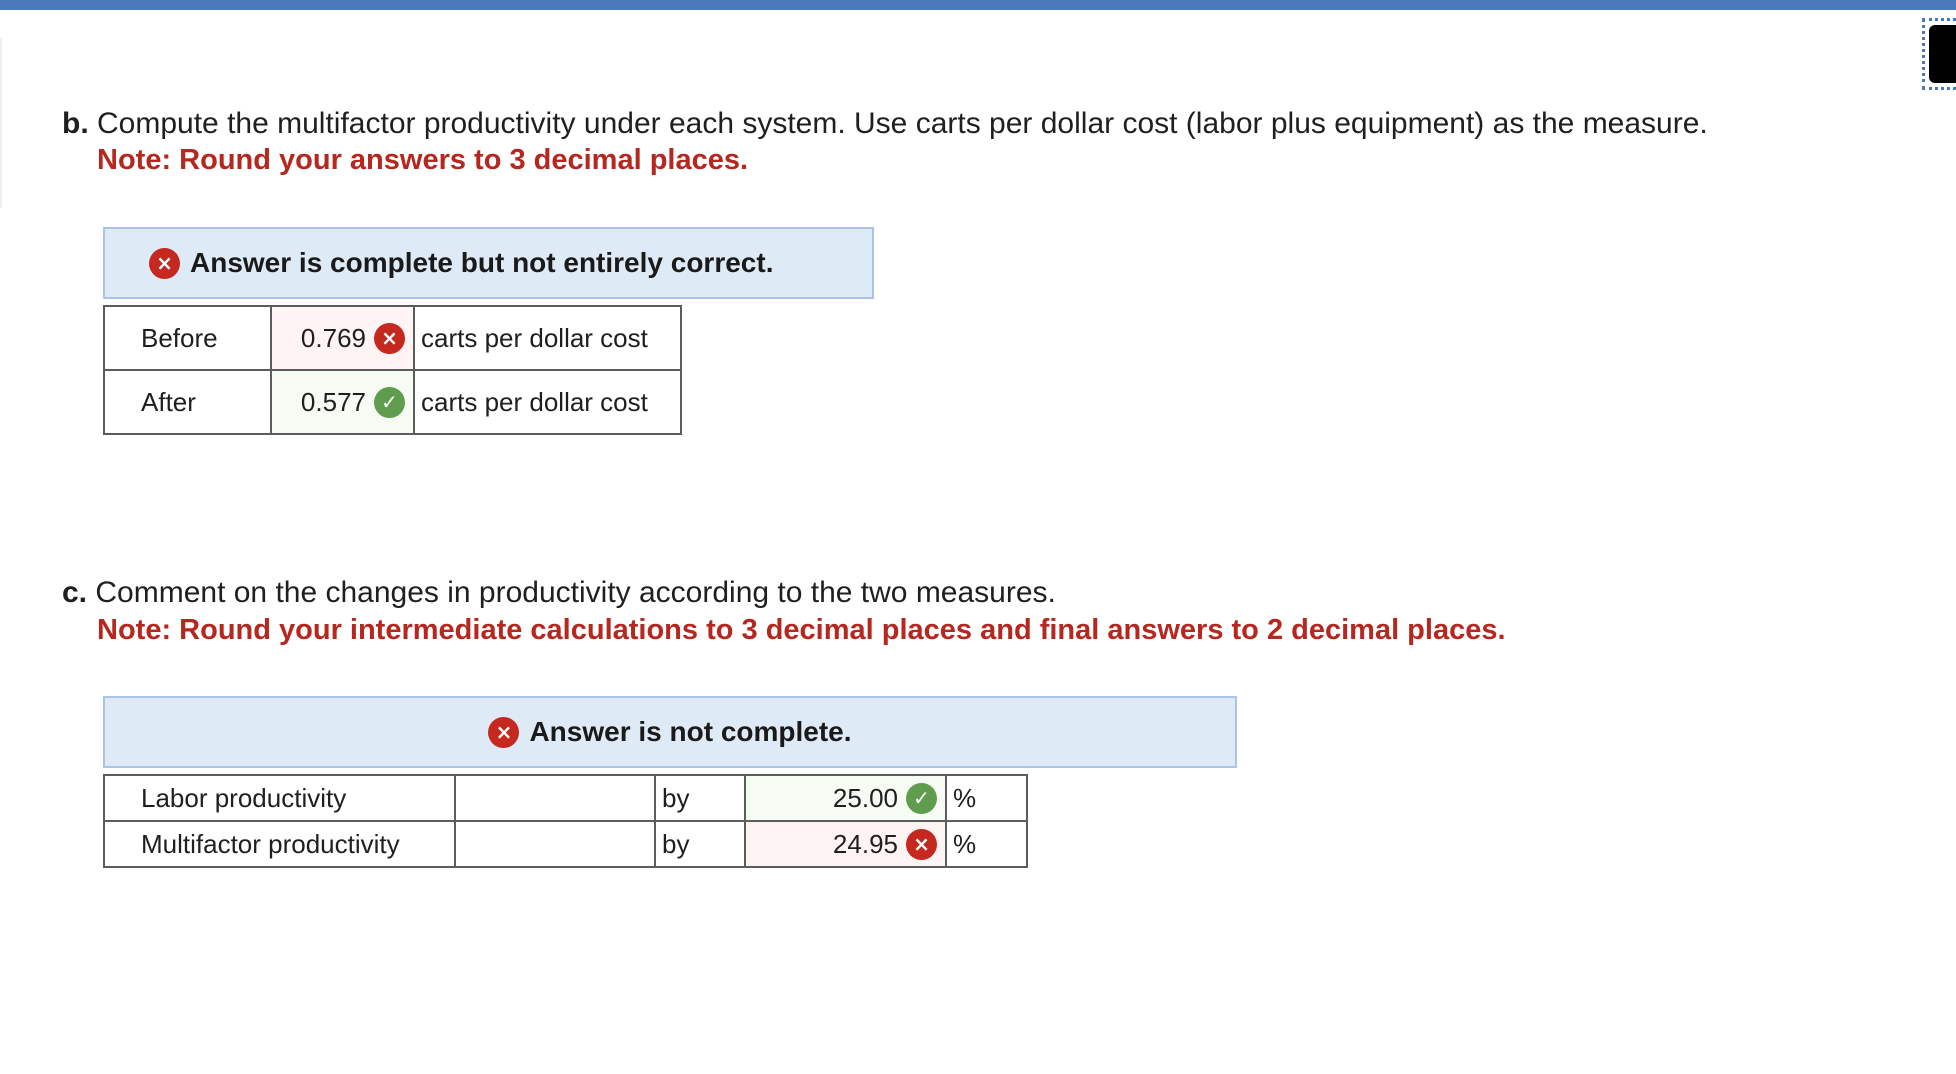 The image size is (1956, 1074). I want to click on answer-cell-labor: 25.00 ✓, so click(845, 798).